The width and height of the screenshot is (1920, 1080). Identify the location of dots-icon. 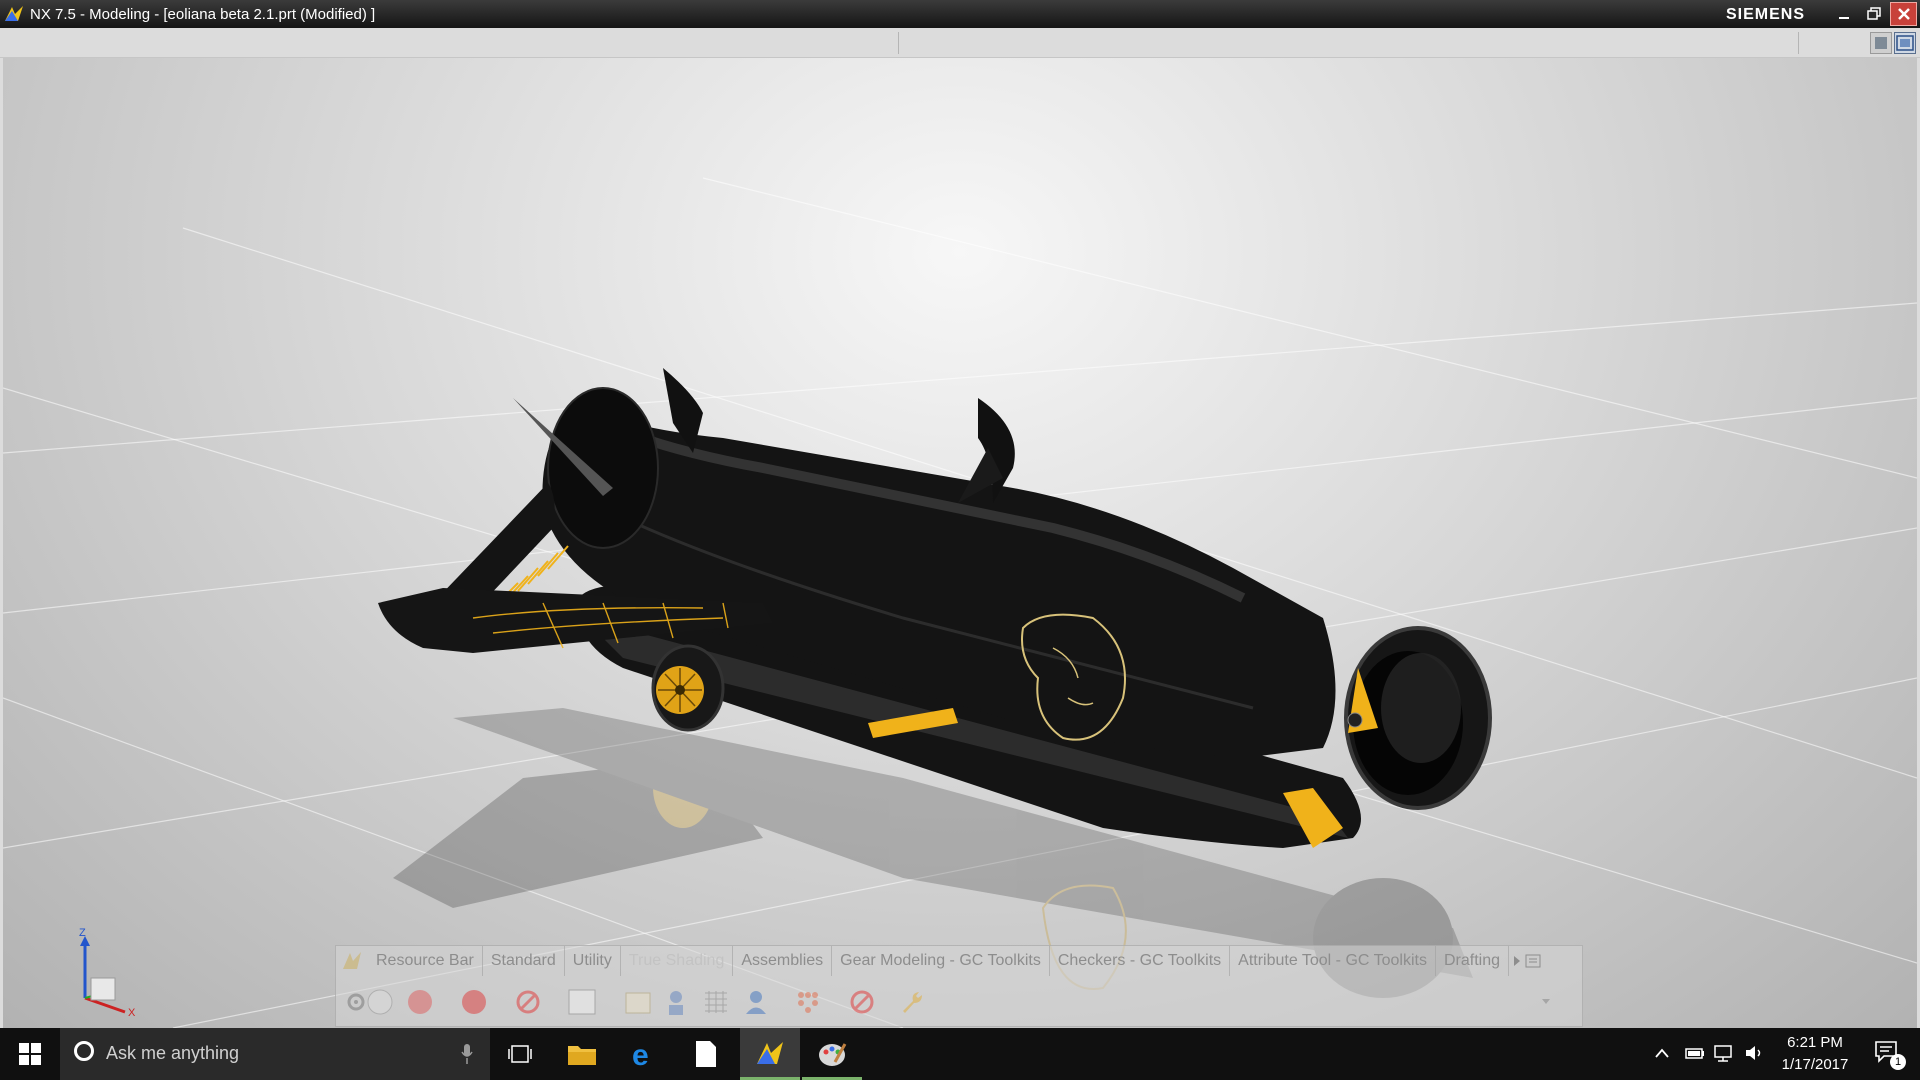
(808, 1002).